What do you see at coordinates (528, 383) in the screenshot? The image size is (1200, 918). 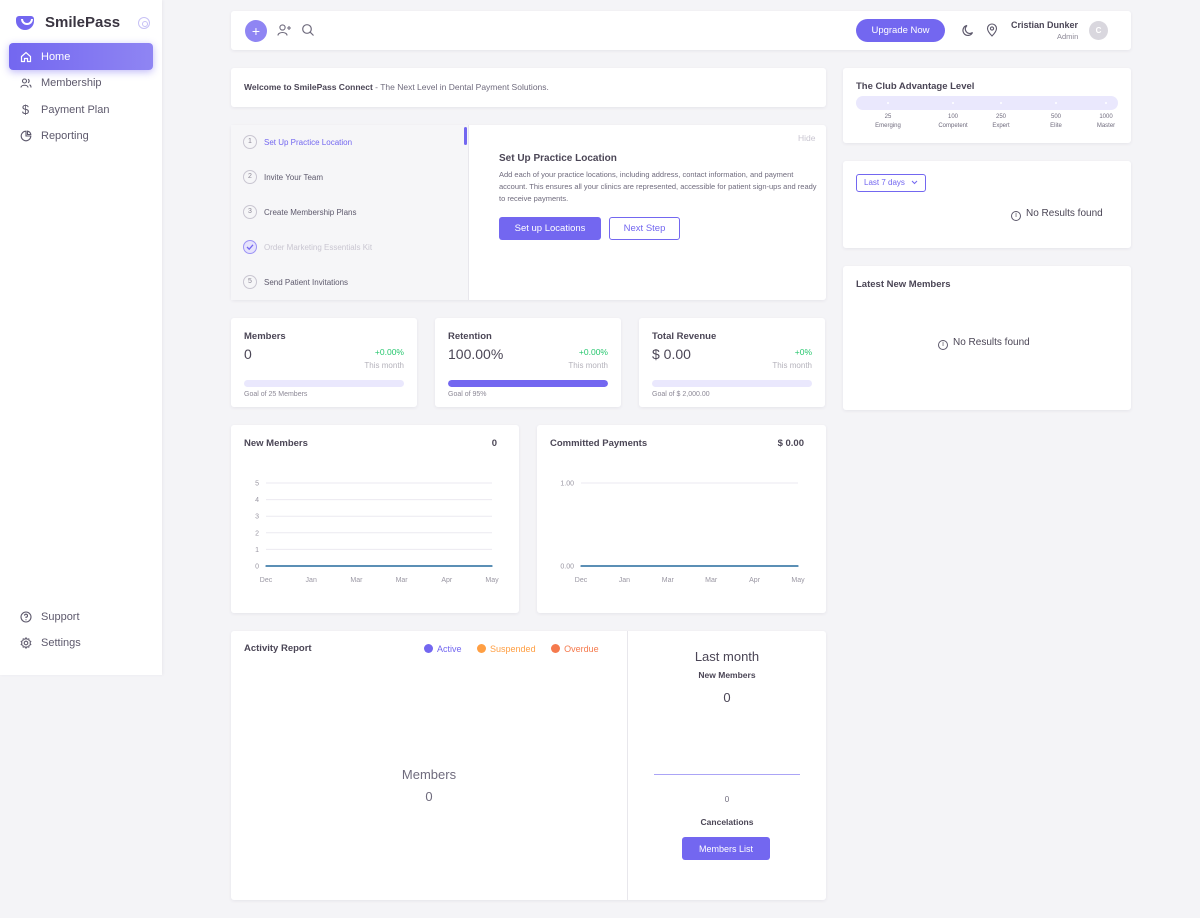 I see `retention-progress-bar` at bounding box center [528, 383].